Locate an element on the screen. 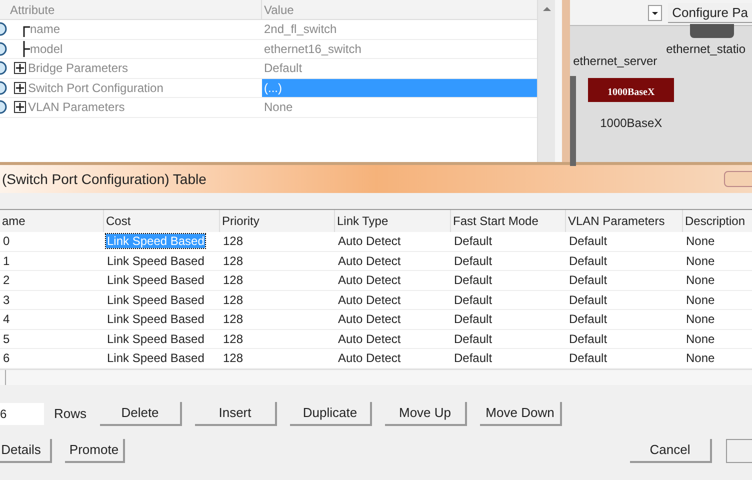  node-label: ethernet_server is located at coordinates (615, 61).